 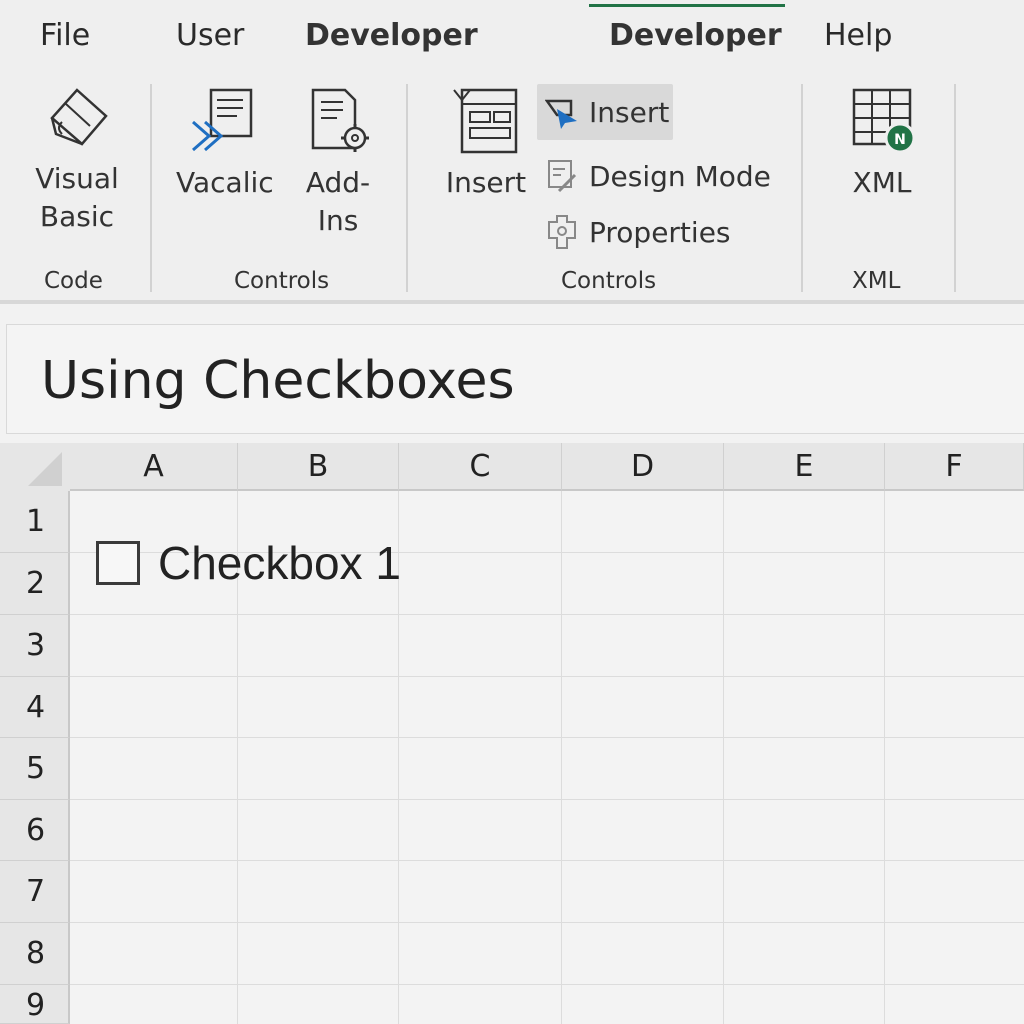 I want to click on column-header-b: B, so click(x=318, y=467).